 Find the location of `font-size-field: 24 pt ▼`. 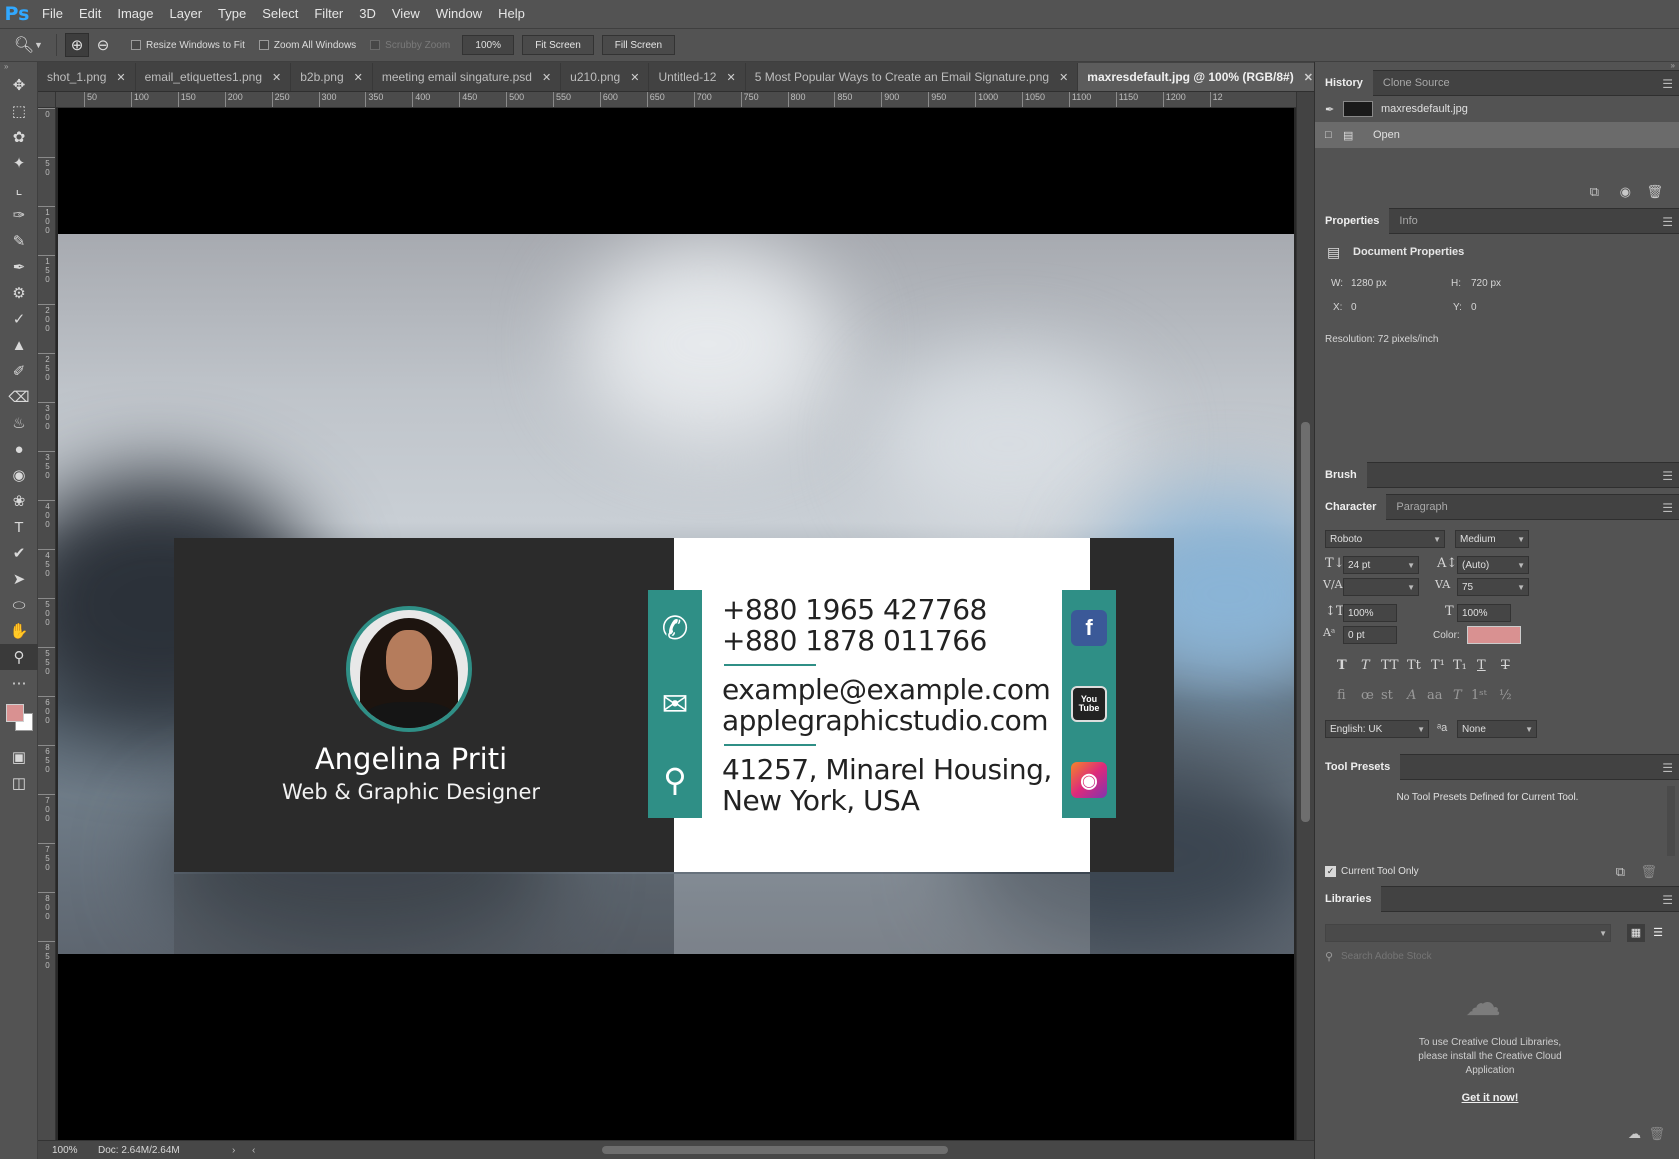

font-size-field: 24 pt ▼ is located at coordinates (1381, 565).